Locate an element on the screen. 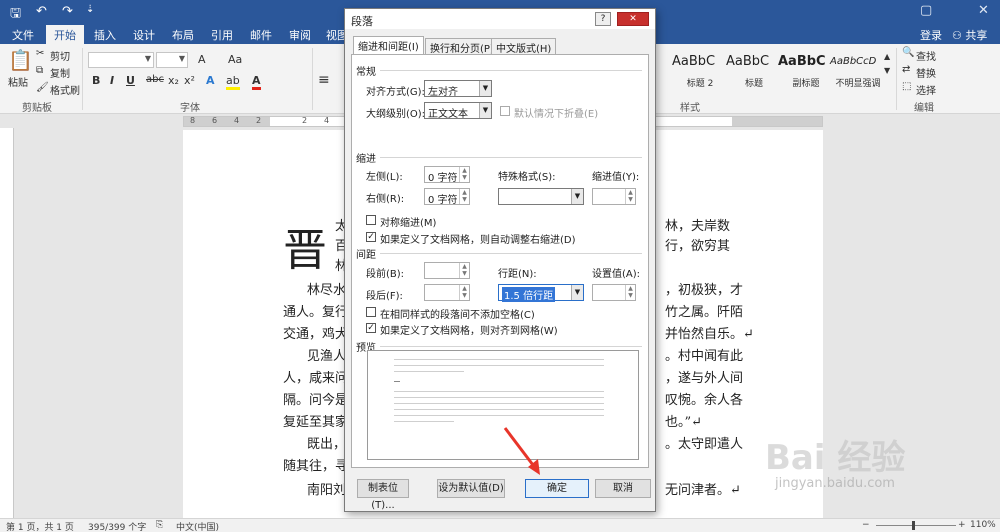  space-after-input: ▲ ▼ is located at coordinates (447, 292).